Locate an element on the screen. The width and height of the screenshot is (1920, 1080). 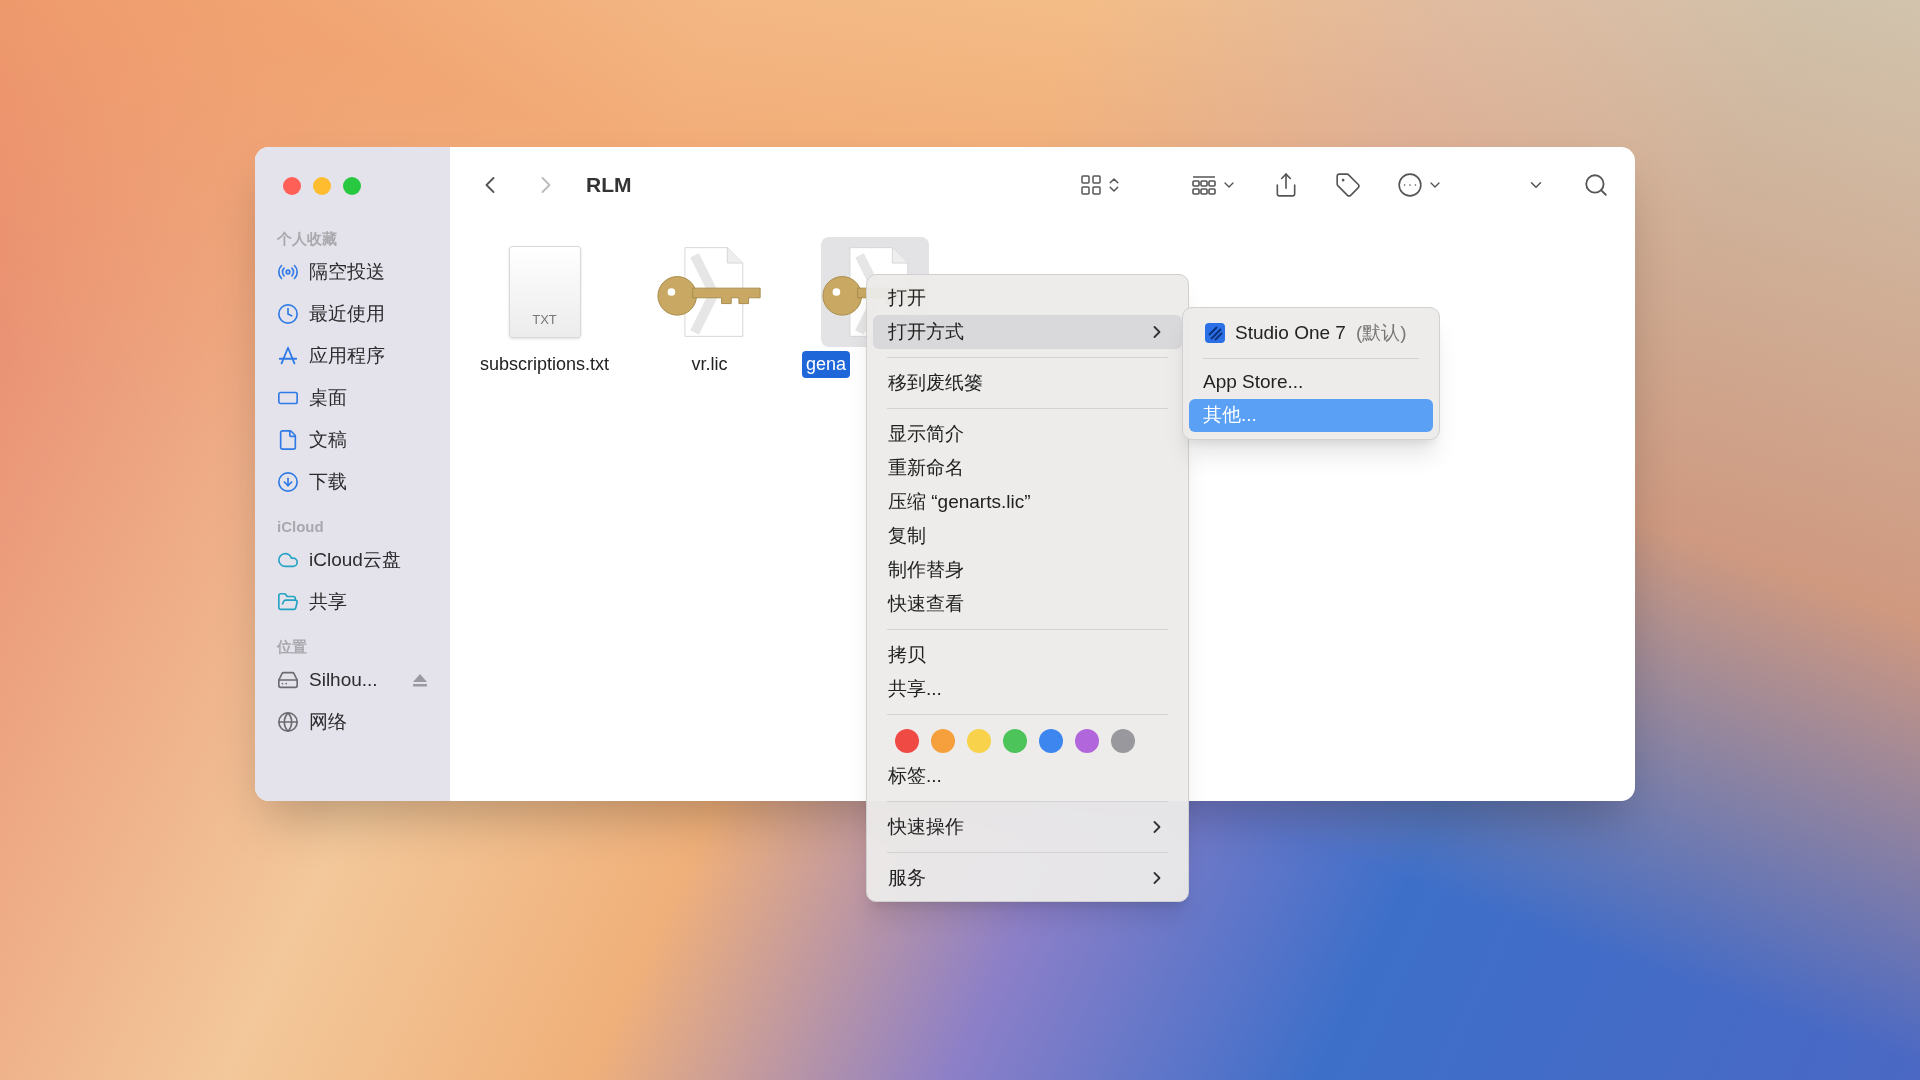
menu-item: 快速查看 is located at coordinates (1027, 604).